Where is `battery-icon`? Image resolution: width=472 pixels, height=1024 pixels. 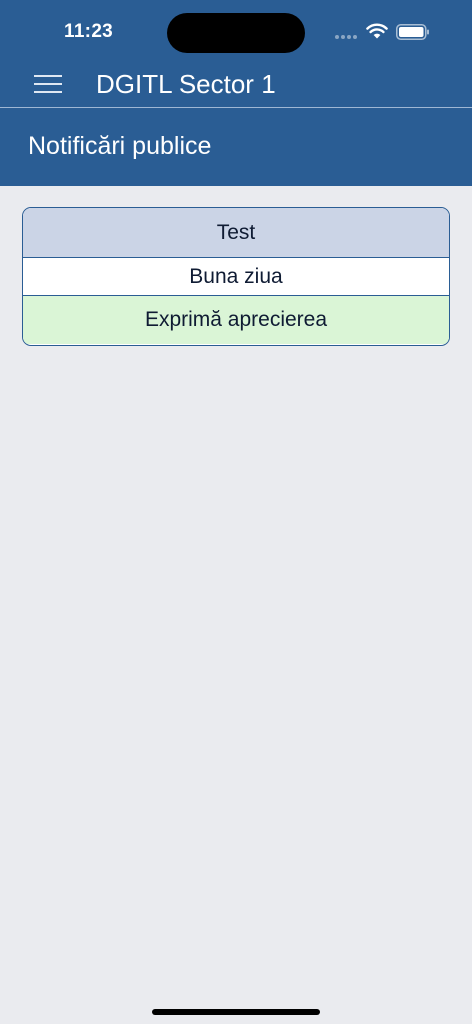
battery-icon is located at coordinates (412, 32).